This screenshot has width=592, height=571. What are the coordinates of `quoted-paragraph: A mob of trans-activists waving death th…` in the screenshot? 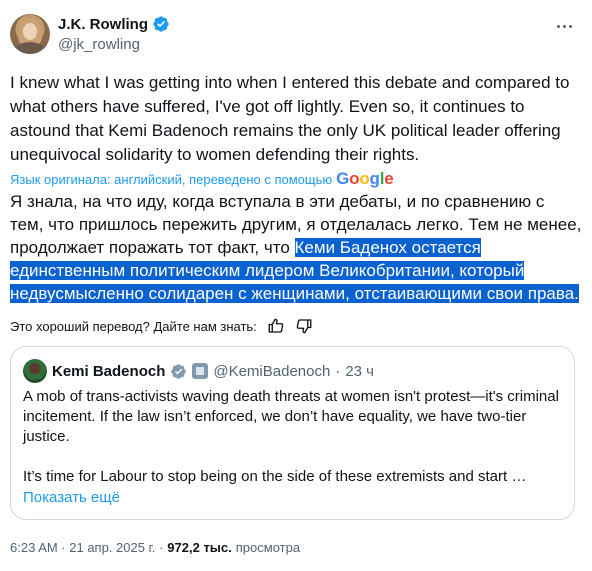 It's located at (291, 416).